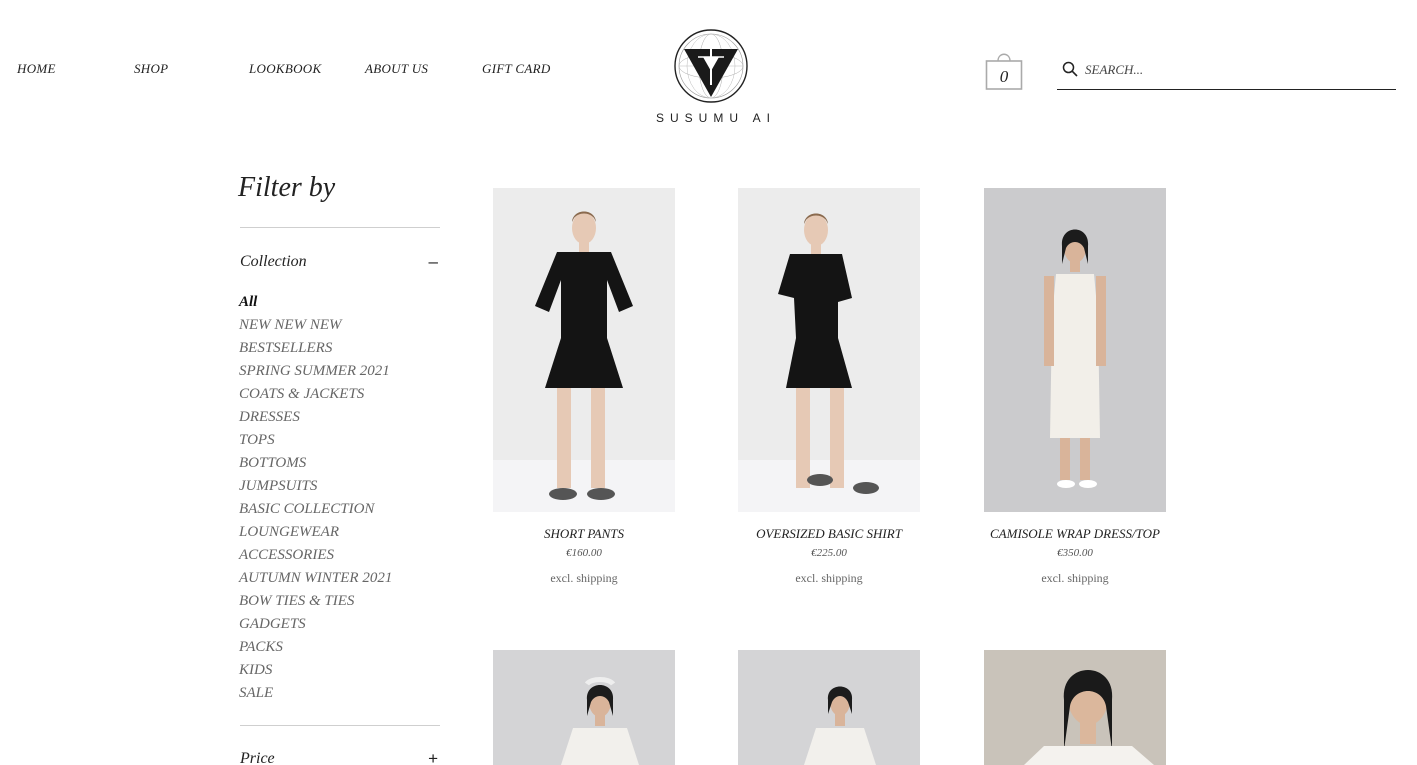  Describe the element at coordinates (287, 187) in the screenshot. I see `filter-title: Filter by` at that location.